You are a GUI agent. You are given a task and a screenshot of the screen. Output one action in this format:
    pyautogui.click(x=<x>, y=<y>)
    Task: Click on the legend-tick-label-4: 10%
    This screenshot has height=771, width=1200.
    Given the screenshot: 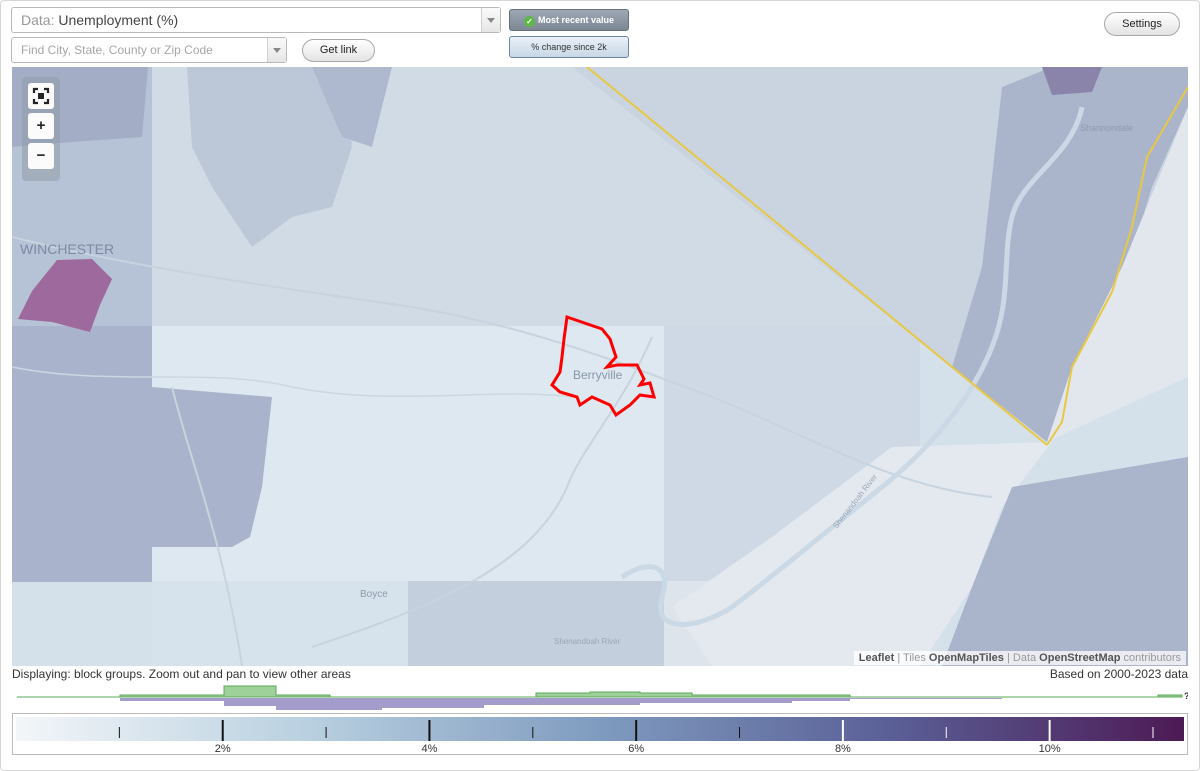 What is the action you would take?
    pyautogui.click(x=1050, y=749)
    